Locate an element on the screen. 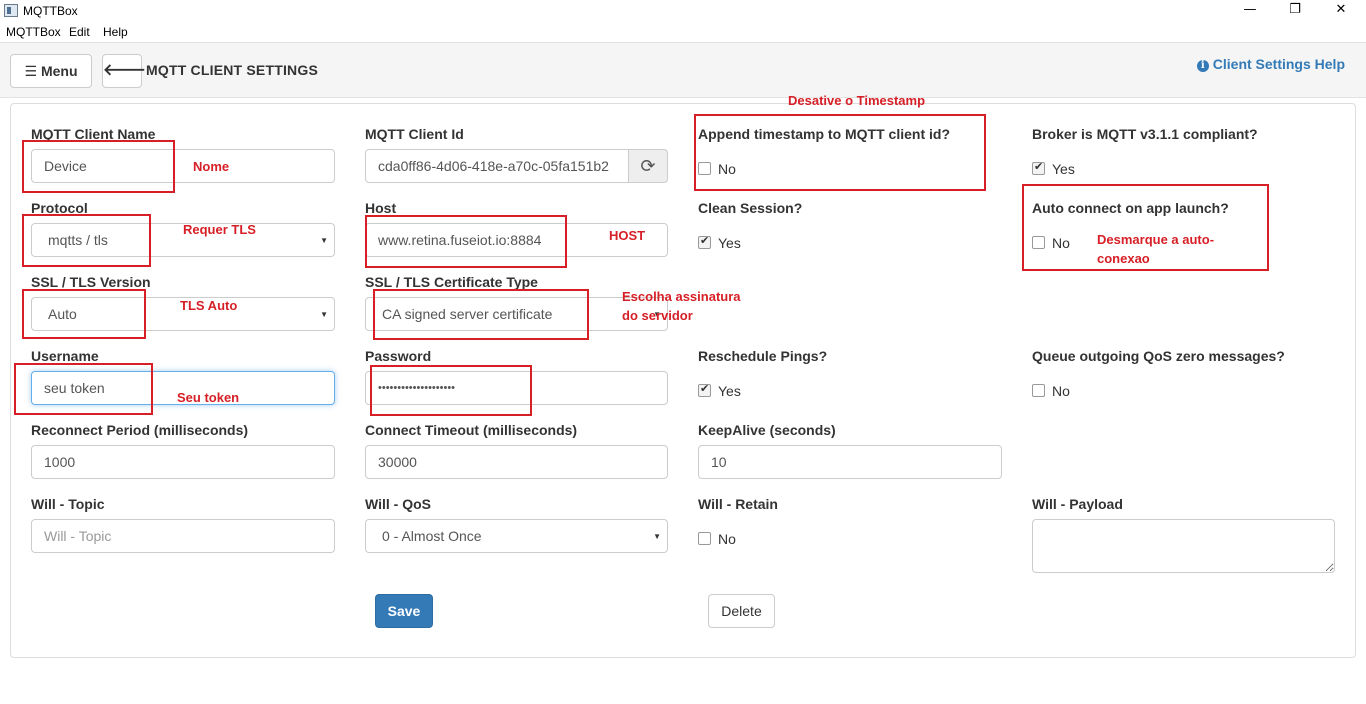 The width and height of the screenshot is (1366, 704). annotation-name: Nome is located at coordinates (211, 166).